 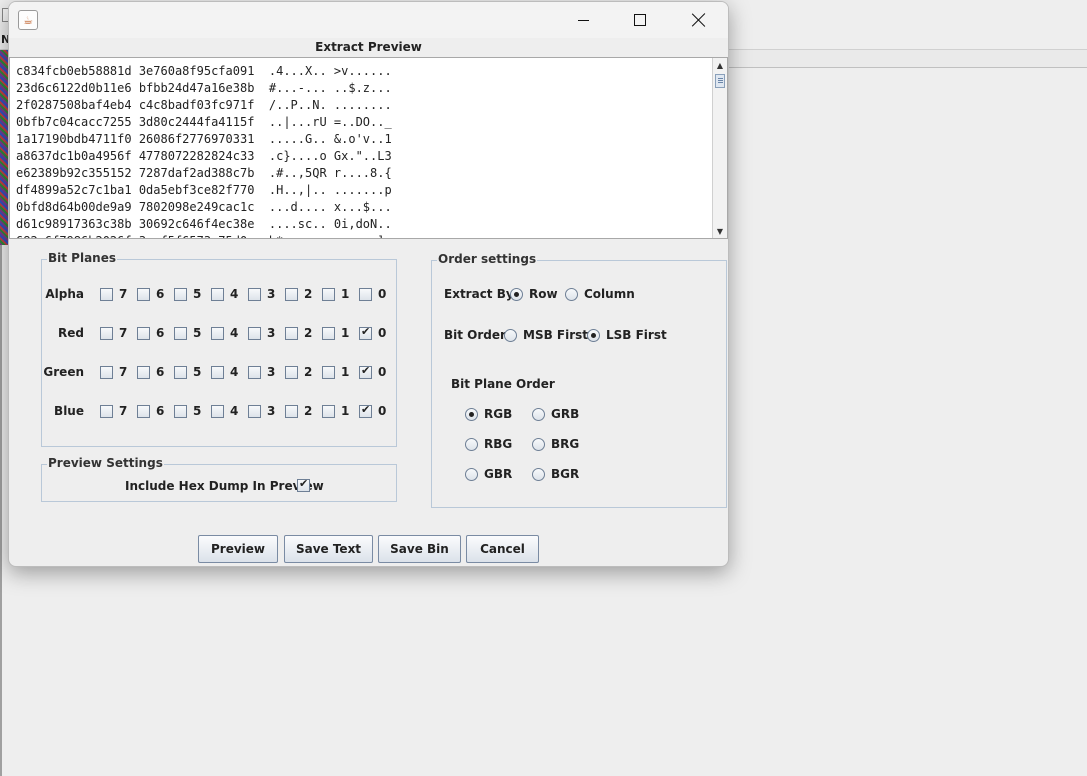 What do you see at coordinates (720, 231) in the screenshot?
I see `scroll-down-arrow-icon: ▼` at bounding box center [720, 231].